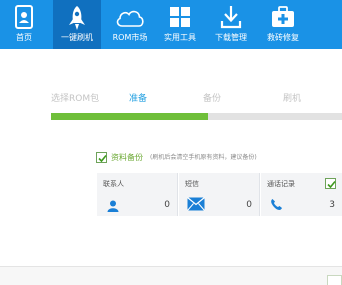  Describe the element at coordinates (77, 37) in the screenshot. I see `toolbar-label: 一键刷机` at that location.